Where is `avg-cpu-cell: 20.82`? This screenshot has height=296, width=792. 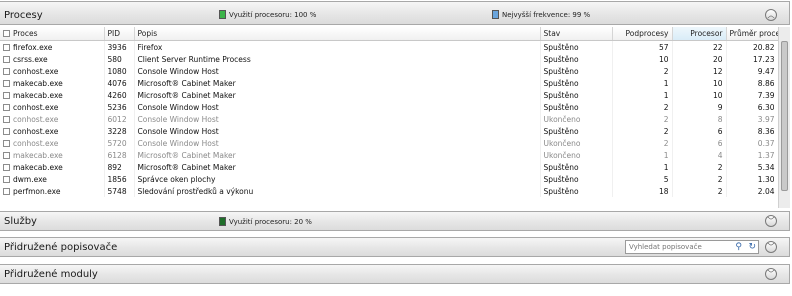 avg-cpu-cell: 20.82 is located at coordinates (752, 46).